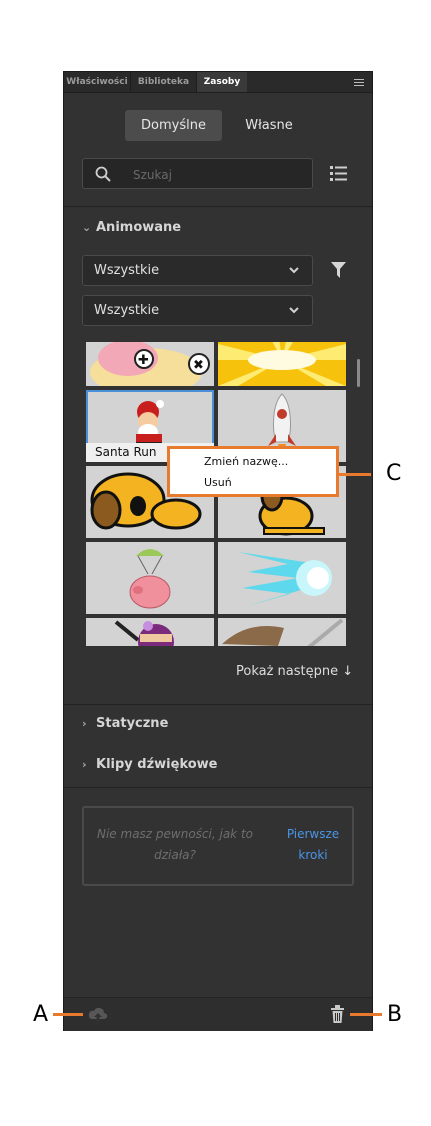 The image size is (431, 1126). What do you see at coordinates (97, 82) in the screenshot?
I see `tab-properties: Właściwości` at bounding box center [97, 82].